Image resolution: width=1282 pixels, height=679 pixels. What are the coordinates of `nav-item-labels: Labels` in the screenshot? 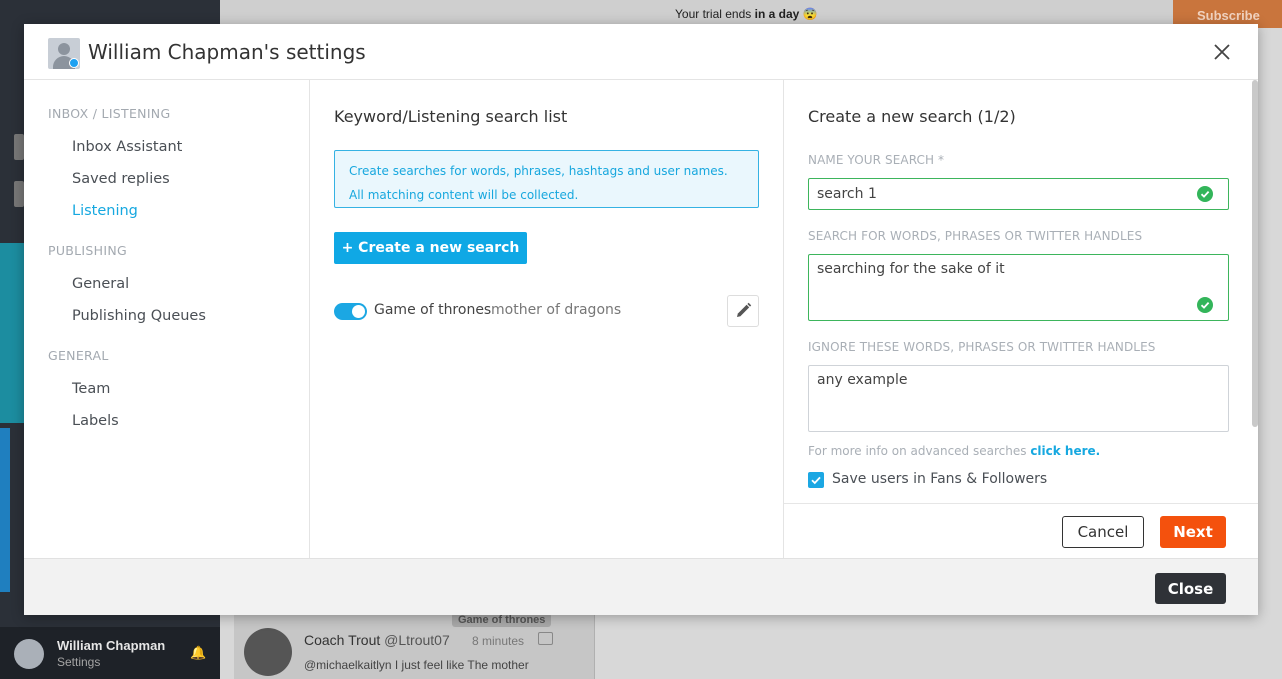 It's located at (95, 421).